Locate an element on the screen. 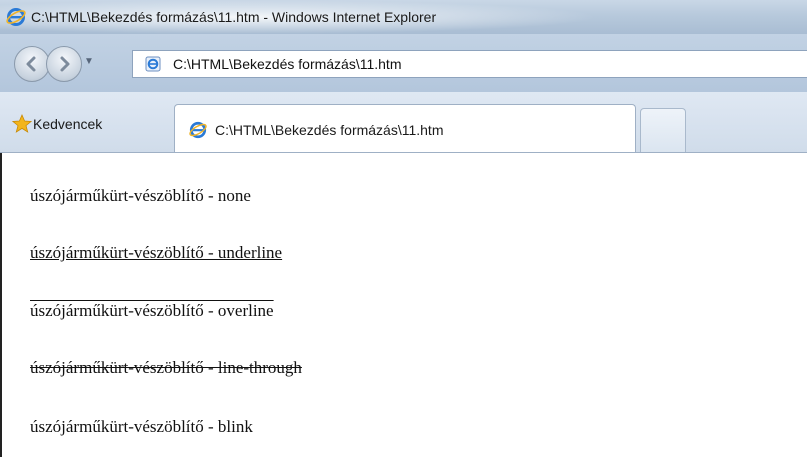  tab-current: C:\HTML\Bekezdés formázás\11.htm is located at coordinates (405, 128).